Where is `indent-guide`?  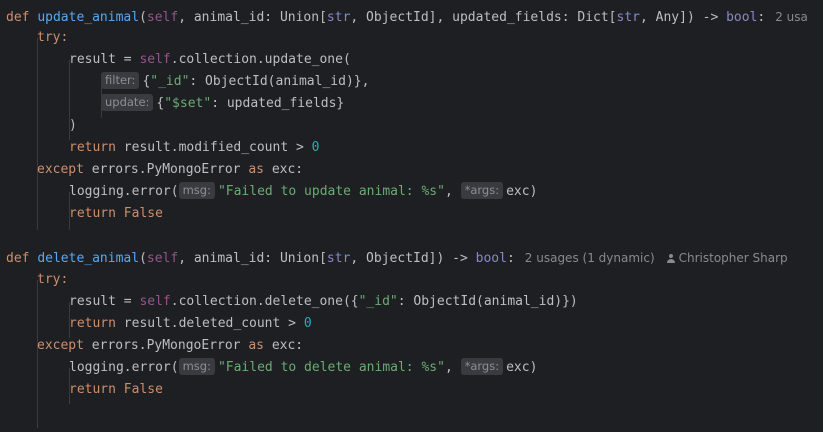 indent-guide is located at coordinates (37, 134).